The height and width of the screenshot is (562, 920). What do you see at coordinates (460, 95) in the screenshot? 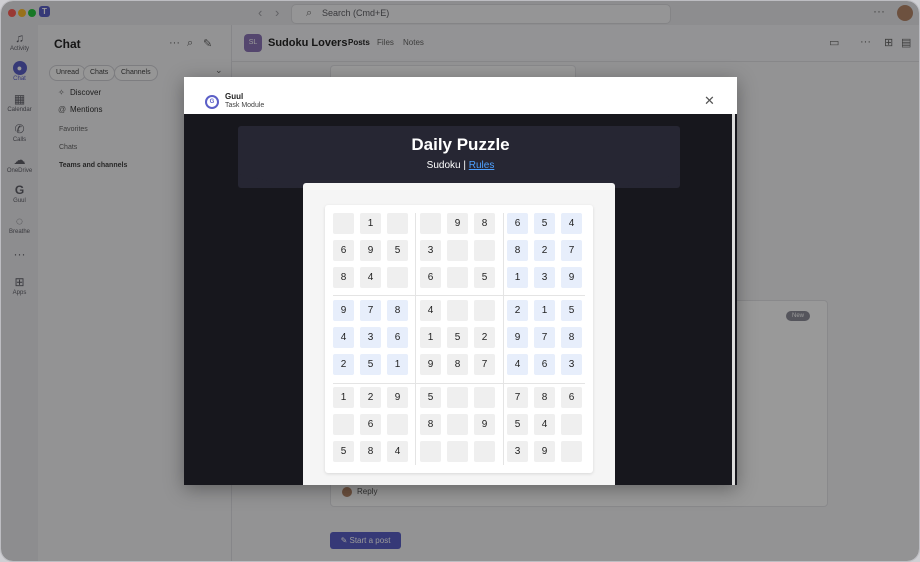
I see `dialog-header: G Guul Task Module ✕` at bounding box center [460, 95].